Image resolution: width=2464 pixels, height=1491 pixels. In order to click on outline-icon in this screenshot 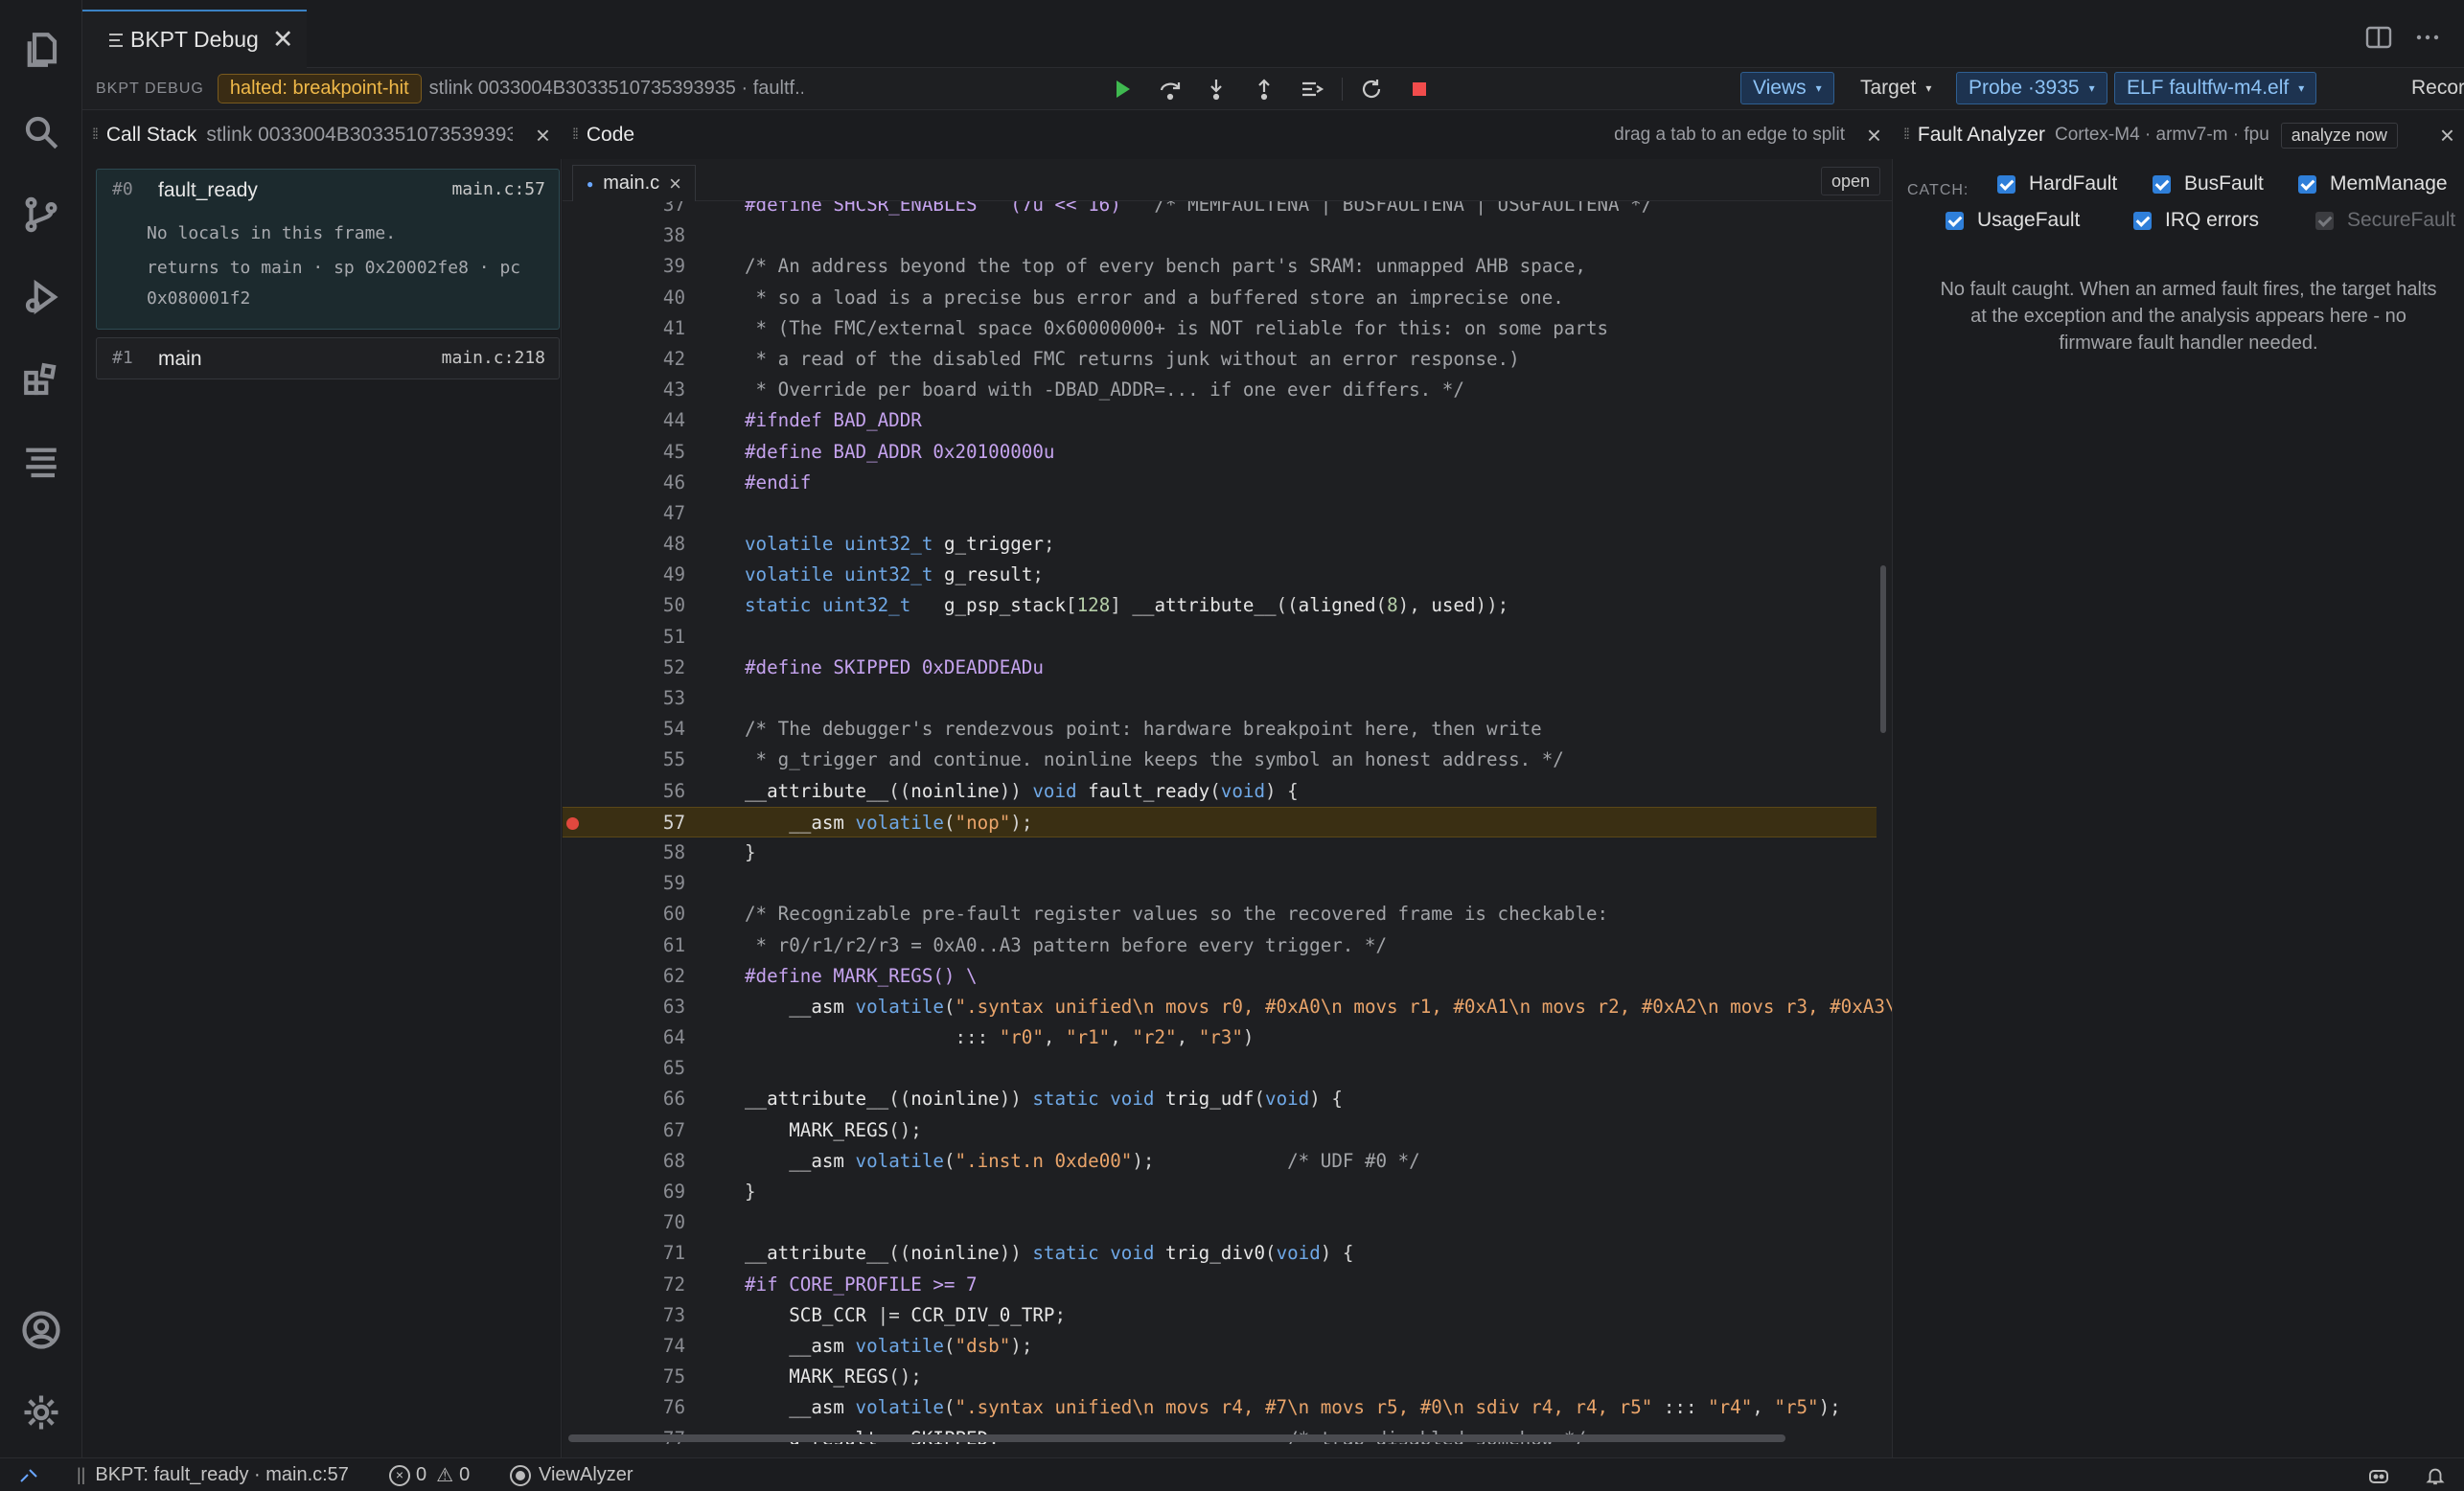, I will do `click(41, 462)`.